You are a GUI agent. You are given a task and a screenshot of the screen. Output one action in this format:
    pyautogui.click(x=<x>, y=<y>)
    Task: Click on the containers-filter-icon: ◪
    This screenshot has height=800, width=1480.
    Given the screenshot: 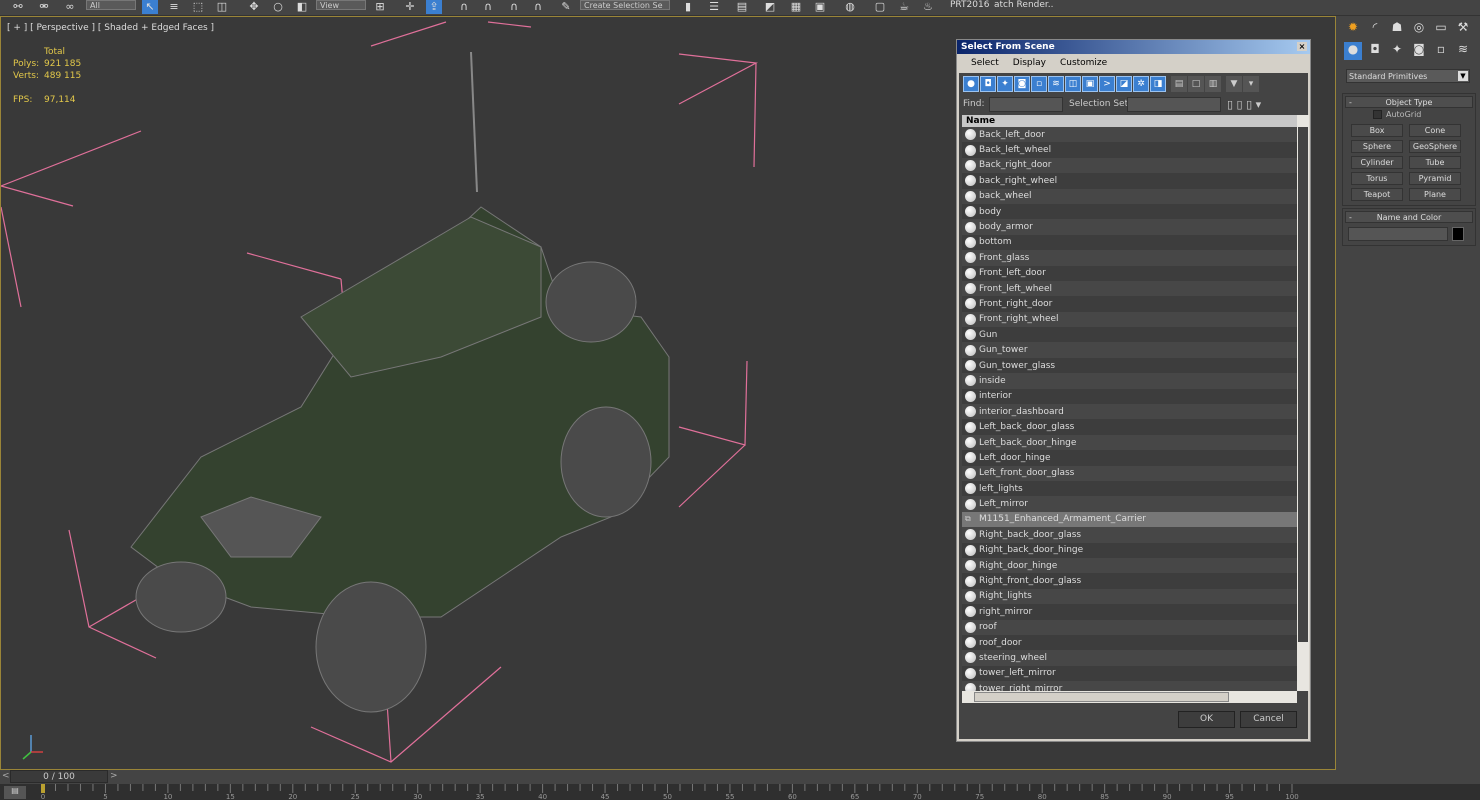 What is the action you would take?
    pyautogui.click(x=1124, y=84)
    